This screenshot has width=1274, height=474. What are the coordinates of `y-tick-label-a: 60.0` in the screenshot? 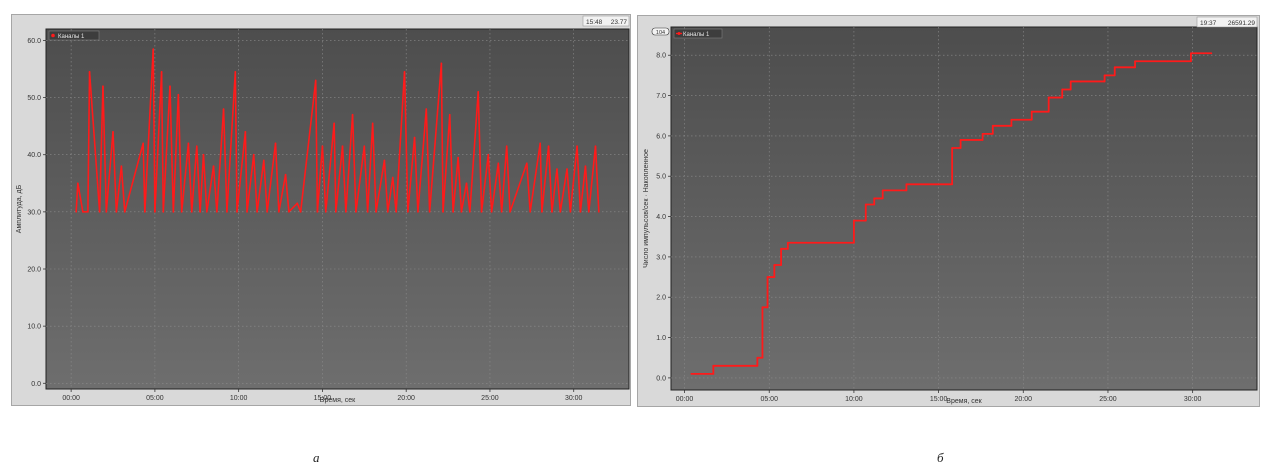 It's located at (34, 41).